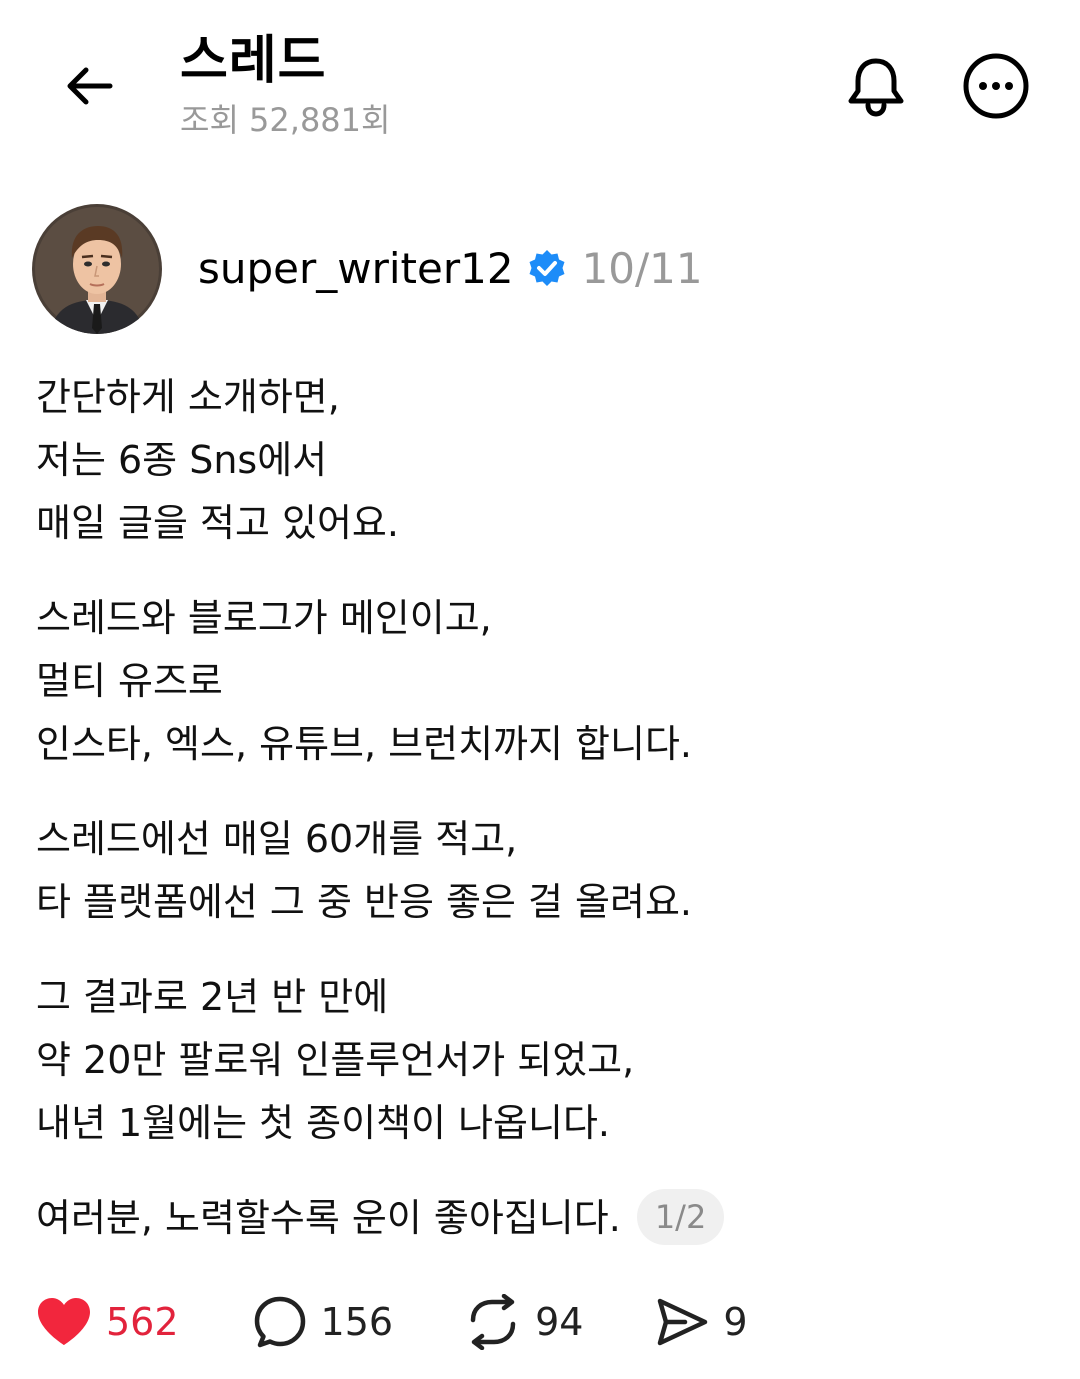  I want to click on action-bar: 562 156 94 9, so click(392, 1322).